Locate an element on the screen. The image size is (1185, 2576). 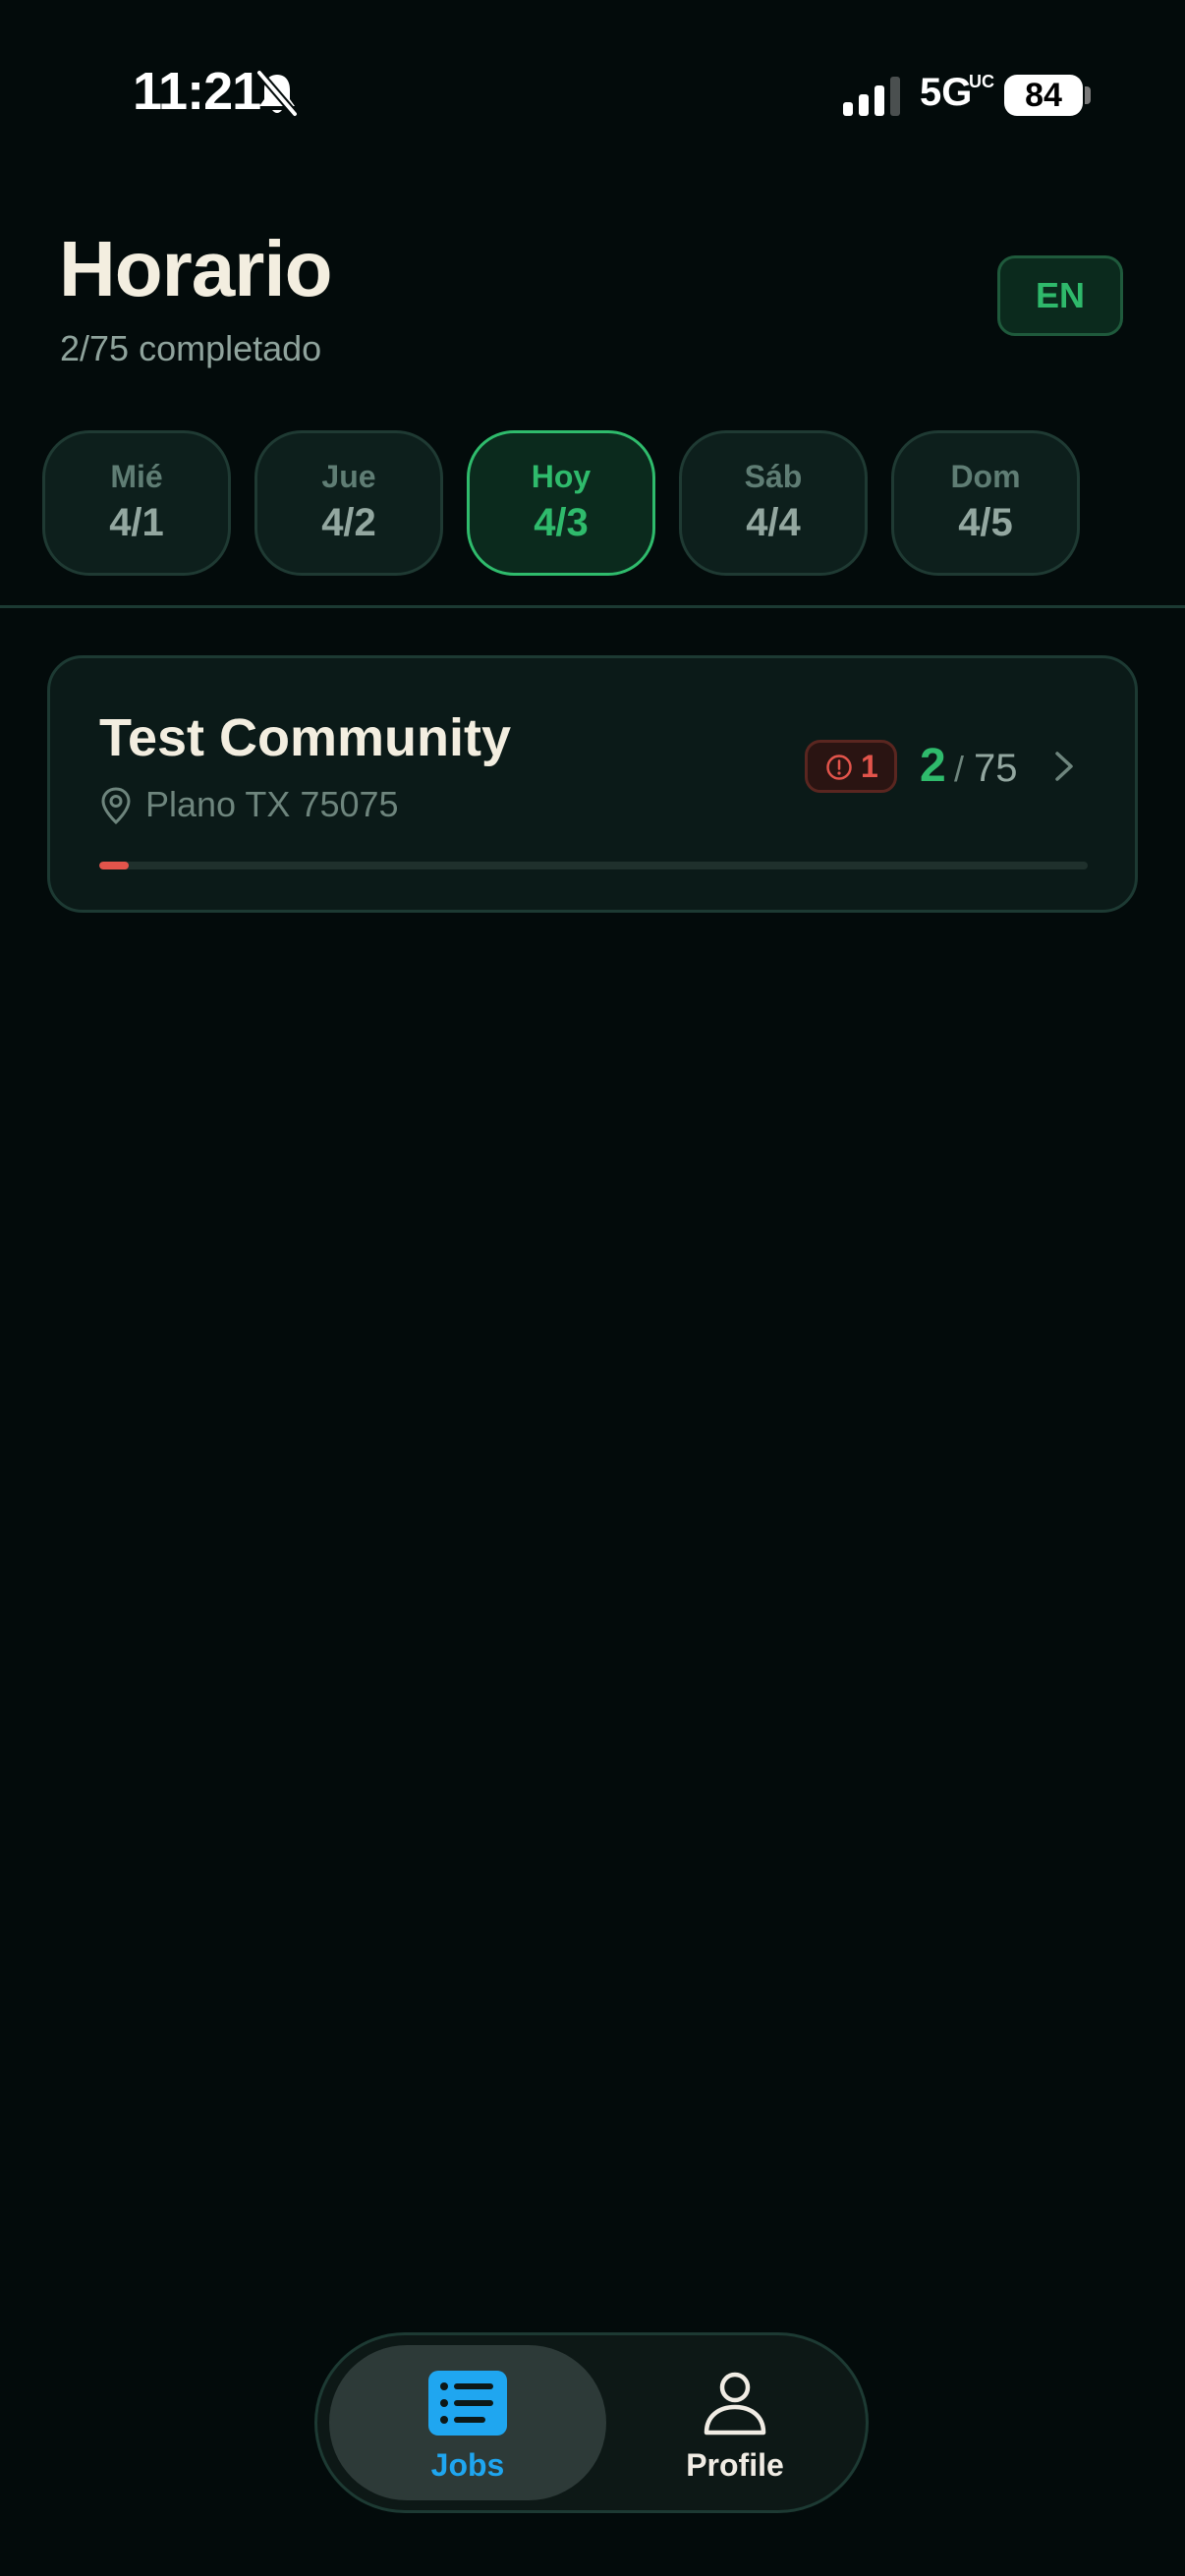
signal-icon is located at coordinates (872, 96).